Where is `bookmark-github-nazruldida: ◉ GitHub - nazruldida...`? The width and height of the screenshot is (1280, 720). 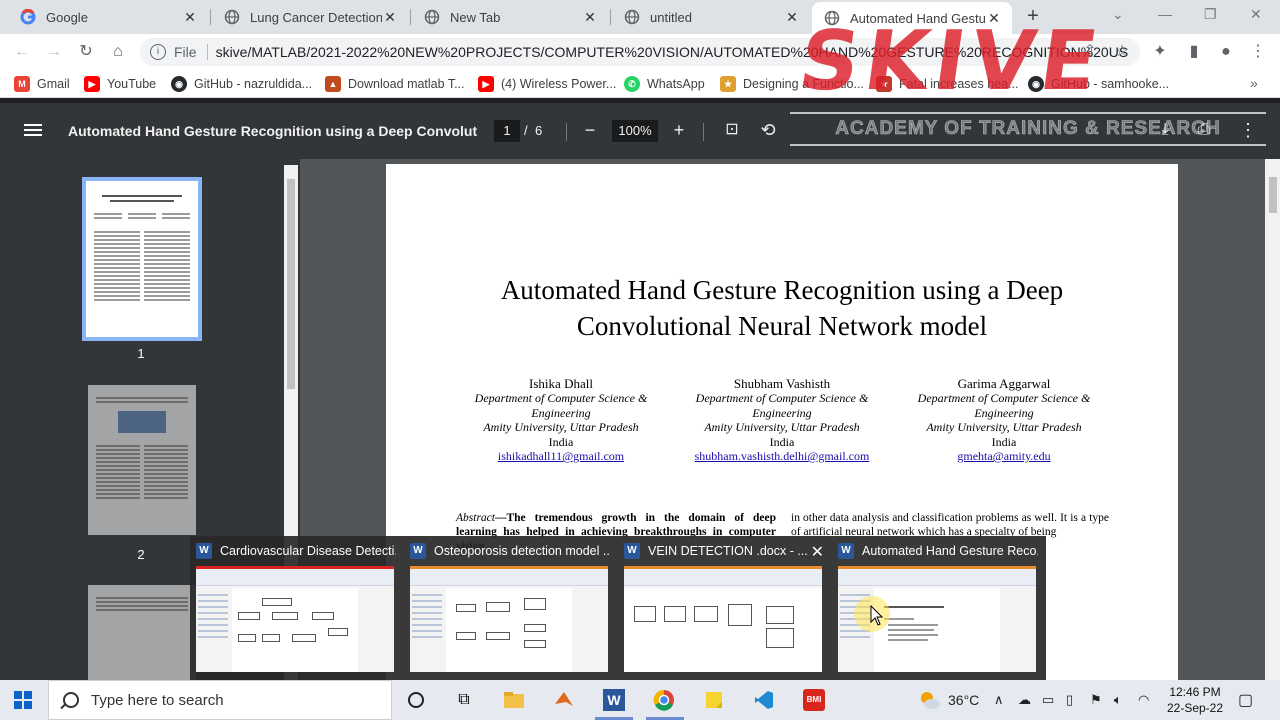 bookmark-github-nazruldida: ◉ GitHub - nazruldida... is located at coordinates (241, 84).